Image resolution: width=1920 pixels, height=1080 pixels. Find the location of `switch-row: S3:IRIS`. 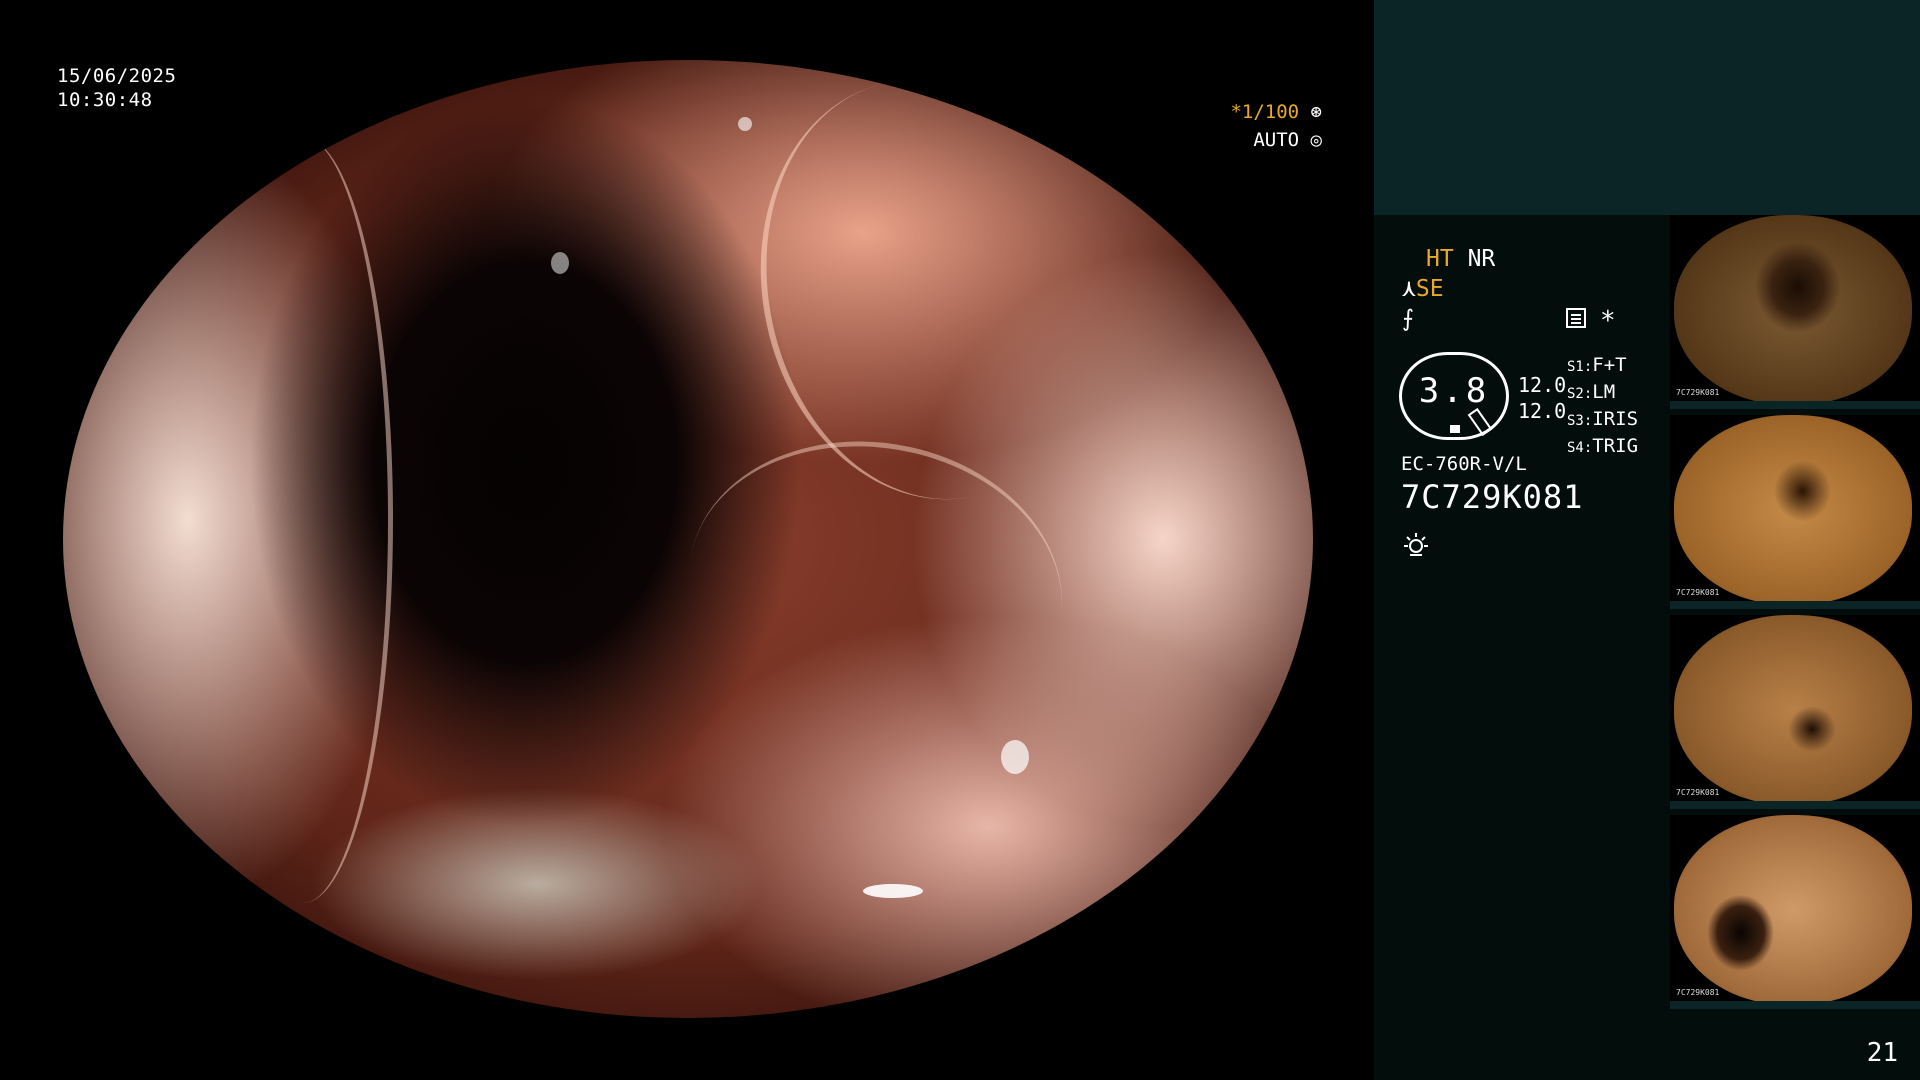

switch-row: S3:IRIS is located at coordinates (1603, 419).